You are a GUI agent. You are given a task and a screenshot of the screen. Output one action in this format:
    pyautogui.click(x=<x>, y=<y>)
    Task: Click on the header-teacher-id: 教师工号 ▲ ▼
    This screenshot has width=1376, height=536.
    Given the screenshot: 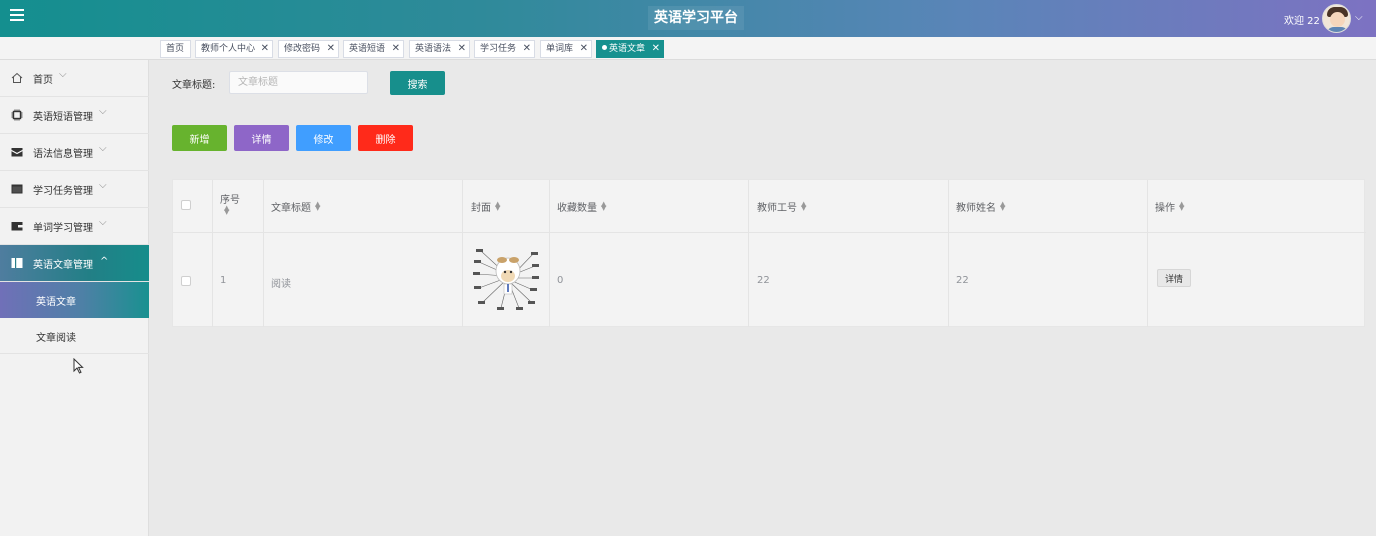 What is the action you would take?
    pyautogui.click(x=781, y=207)
    